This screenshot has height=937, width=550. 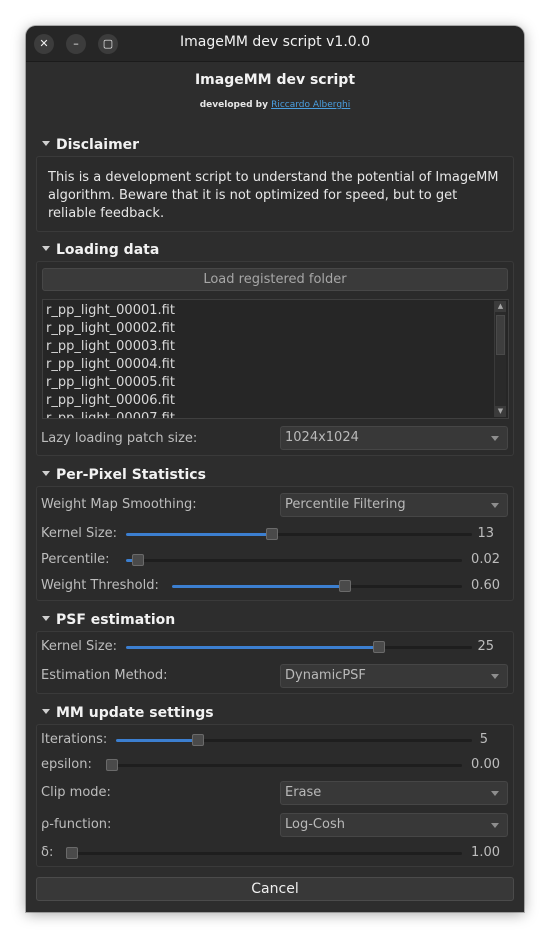 I want to click on section-loading-data: Loading data, so click(x=100, y=250).